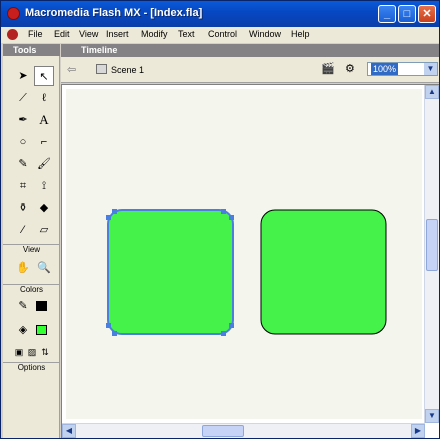  I want to click on horizontal-scroll-thumb, so click(223, 431).